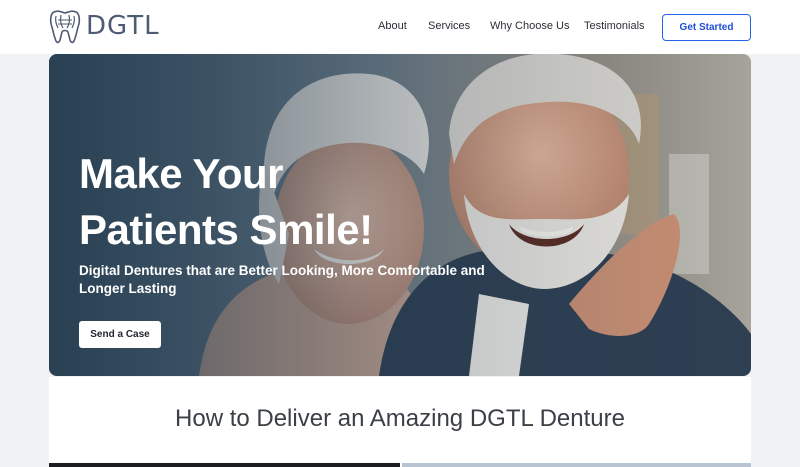 This screenshot has width=800, height=467. What do you see at coordinates (449, 26) in the screenshot?
I see `nav-services: Services` at bounding box center [449, 26].